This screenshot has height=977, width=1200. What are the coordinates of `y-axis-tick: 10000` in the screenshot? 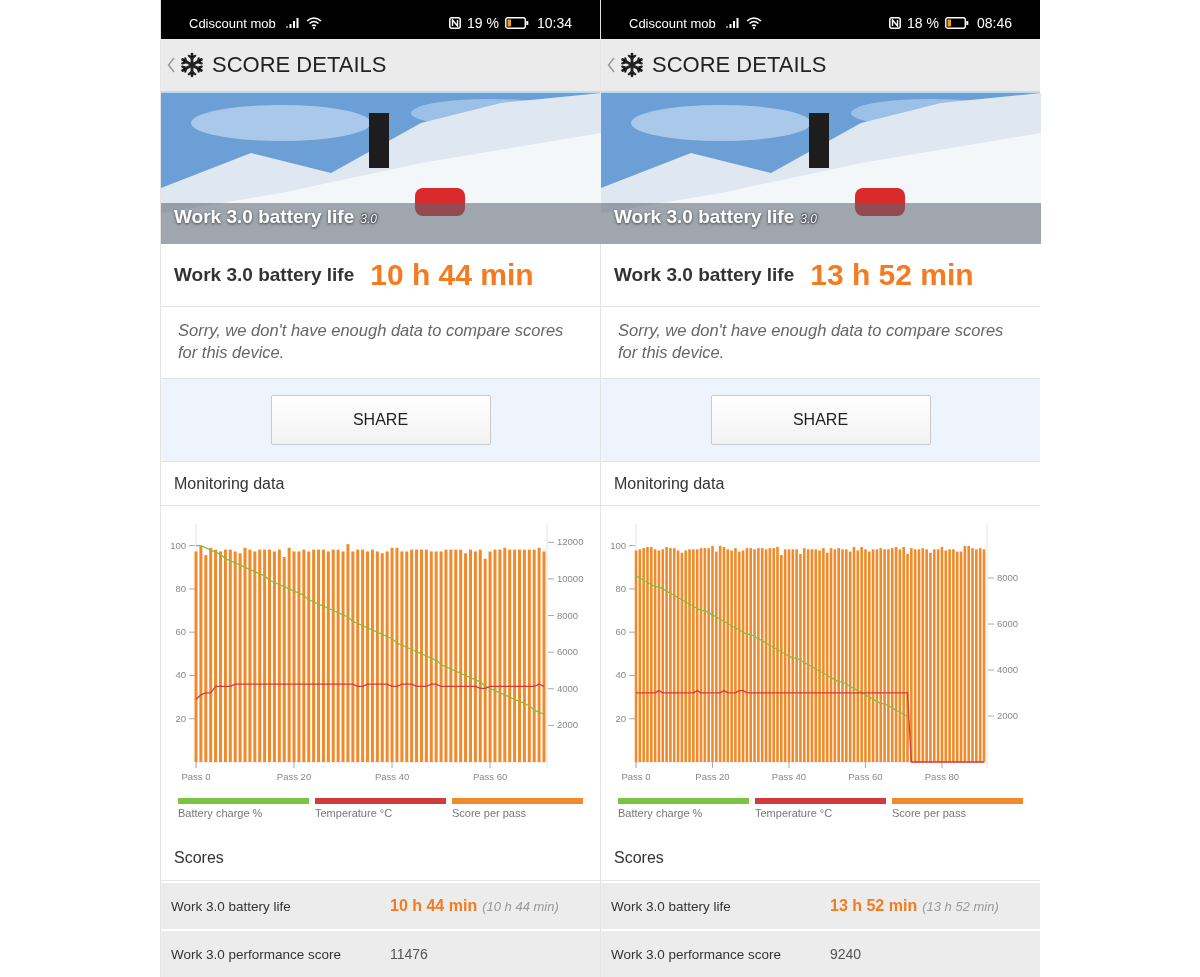 It's located at (565, 578).